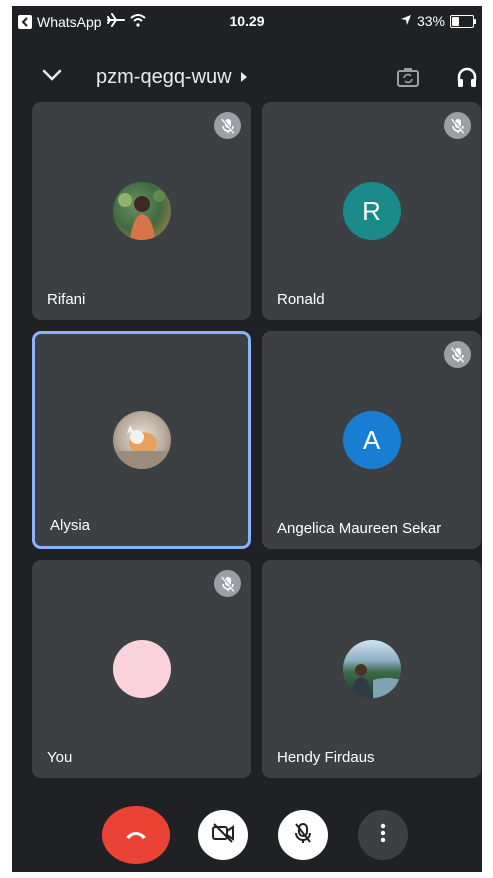 The height and width of the screenshot is (878, 493). I want to click on participant-name: You, so click(60, 757).